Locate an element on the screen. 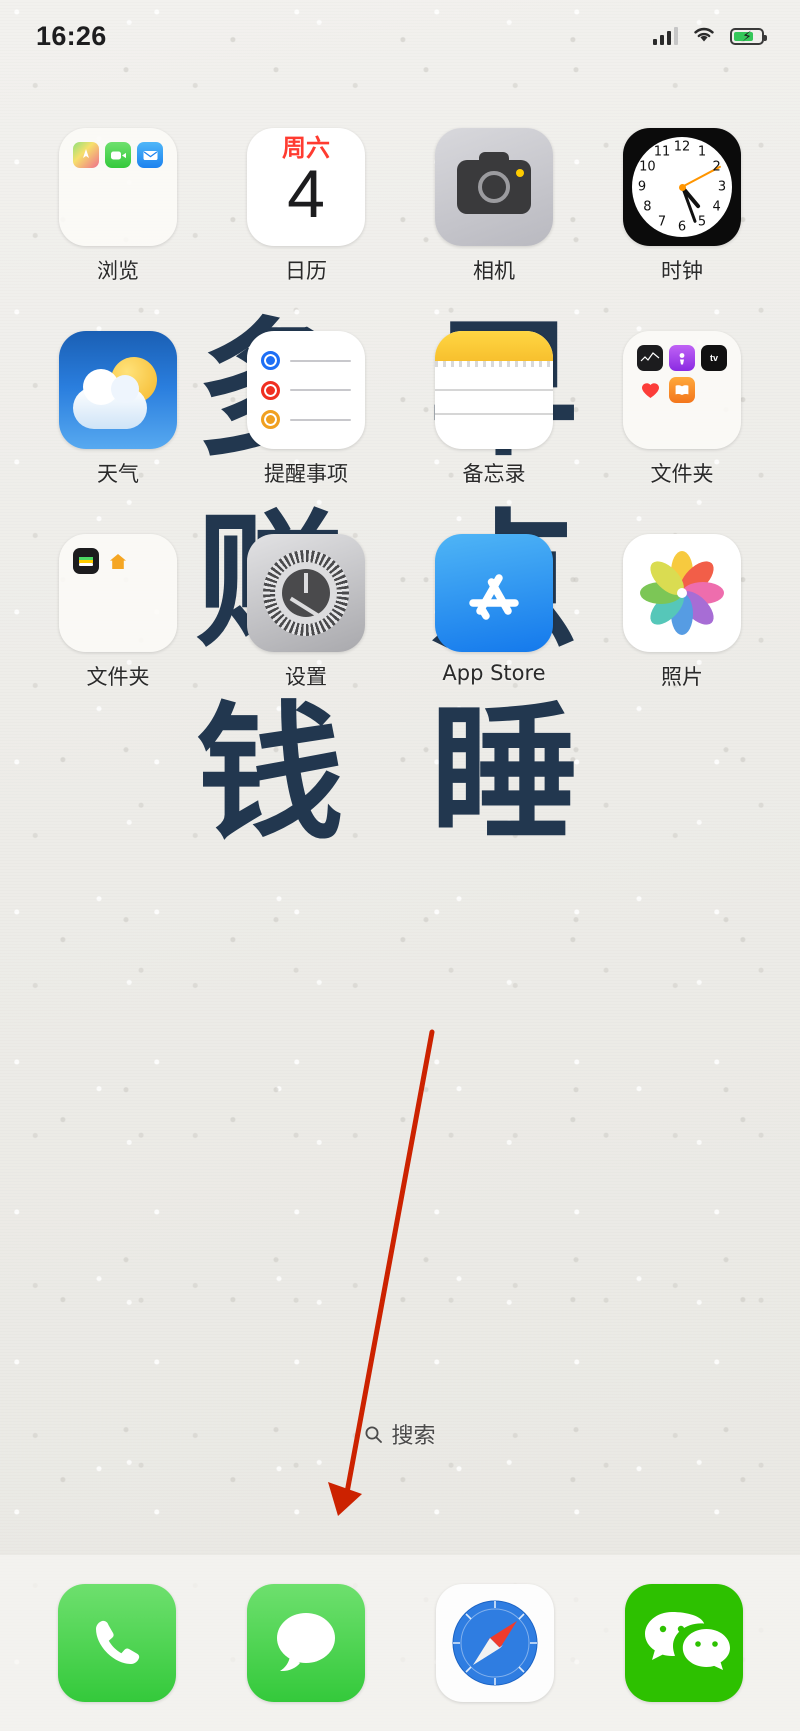 This screenshot has width=800, height=1731. app-icon-camera: 相机 is located at coordinates (494, 206).